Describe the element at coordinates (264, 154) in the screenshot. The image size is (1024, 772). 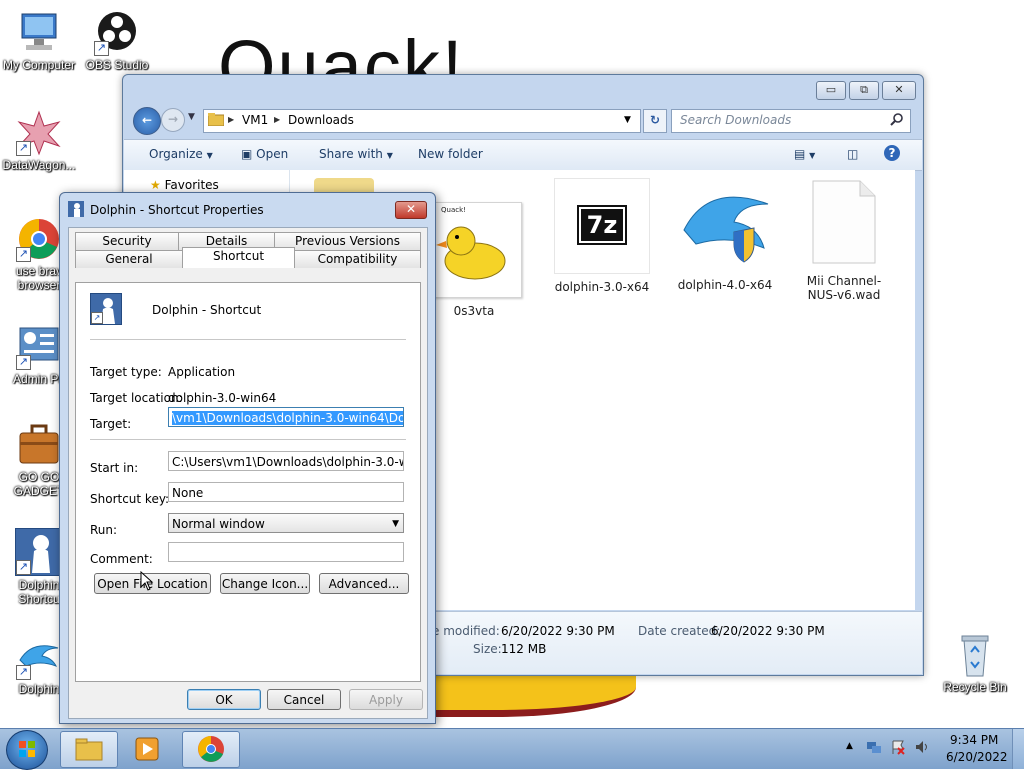
I see `open-button: ▣ Open` at that location.